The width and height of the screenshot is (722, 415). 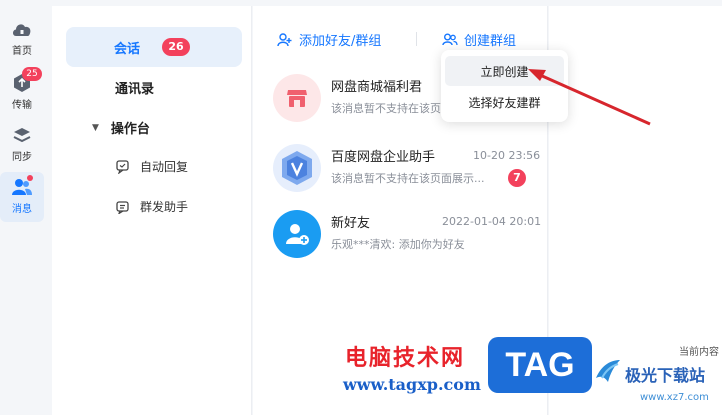 What do you see at coordinates (22, 197) in the screenshot?
I see `rail-item-messages: 消息` at bounding box center [22, 197].